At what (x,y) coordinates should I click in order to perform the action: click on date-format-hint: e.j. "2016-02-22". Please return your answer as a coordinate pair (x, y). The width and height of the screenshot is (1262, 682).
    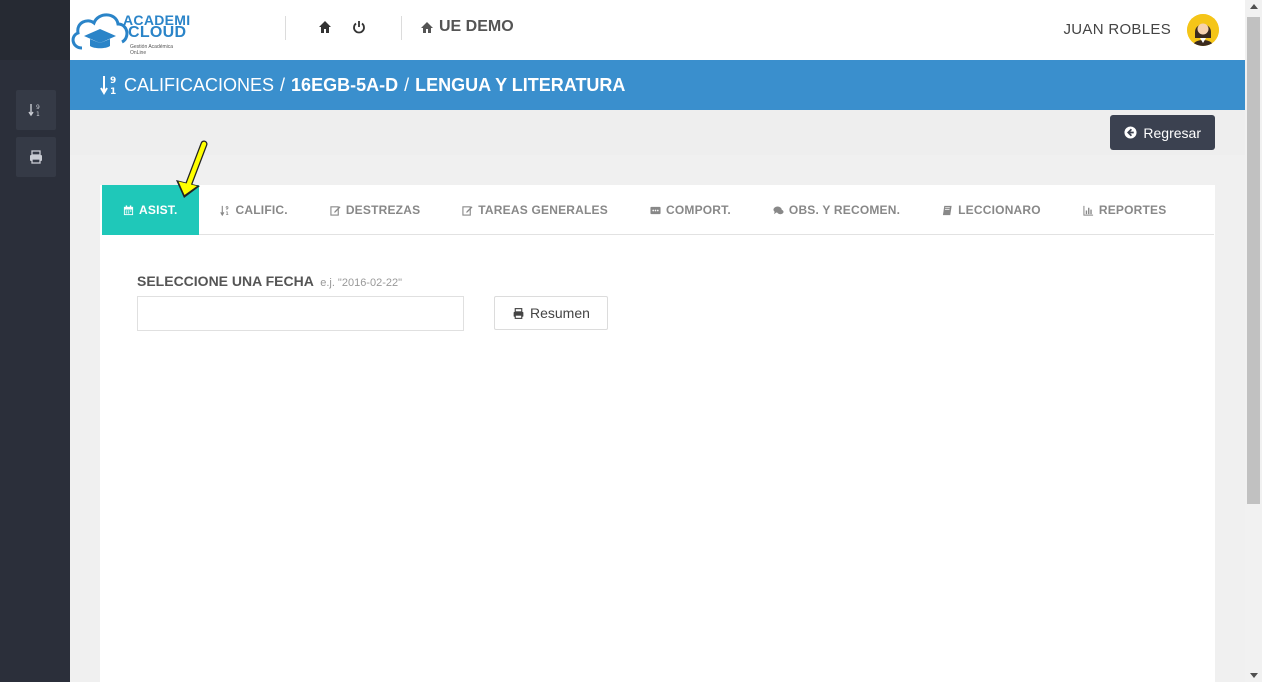
    Looking at the image, I should click on (361, 283).